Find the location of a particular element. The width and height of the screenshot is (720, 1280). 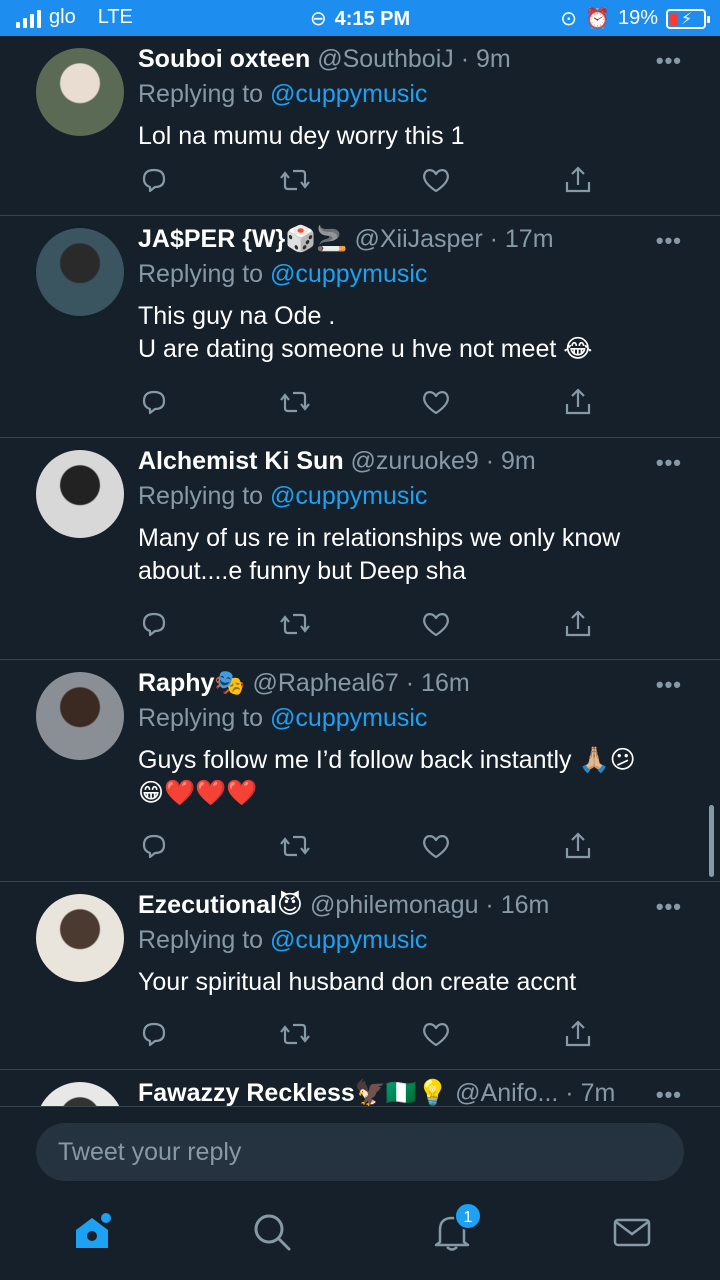

display-name: Alchemist Ki Sun is located at coordinates (241, 461).